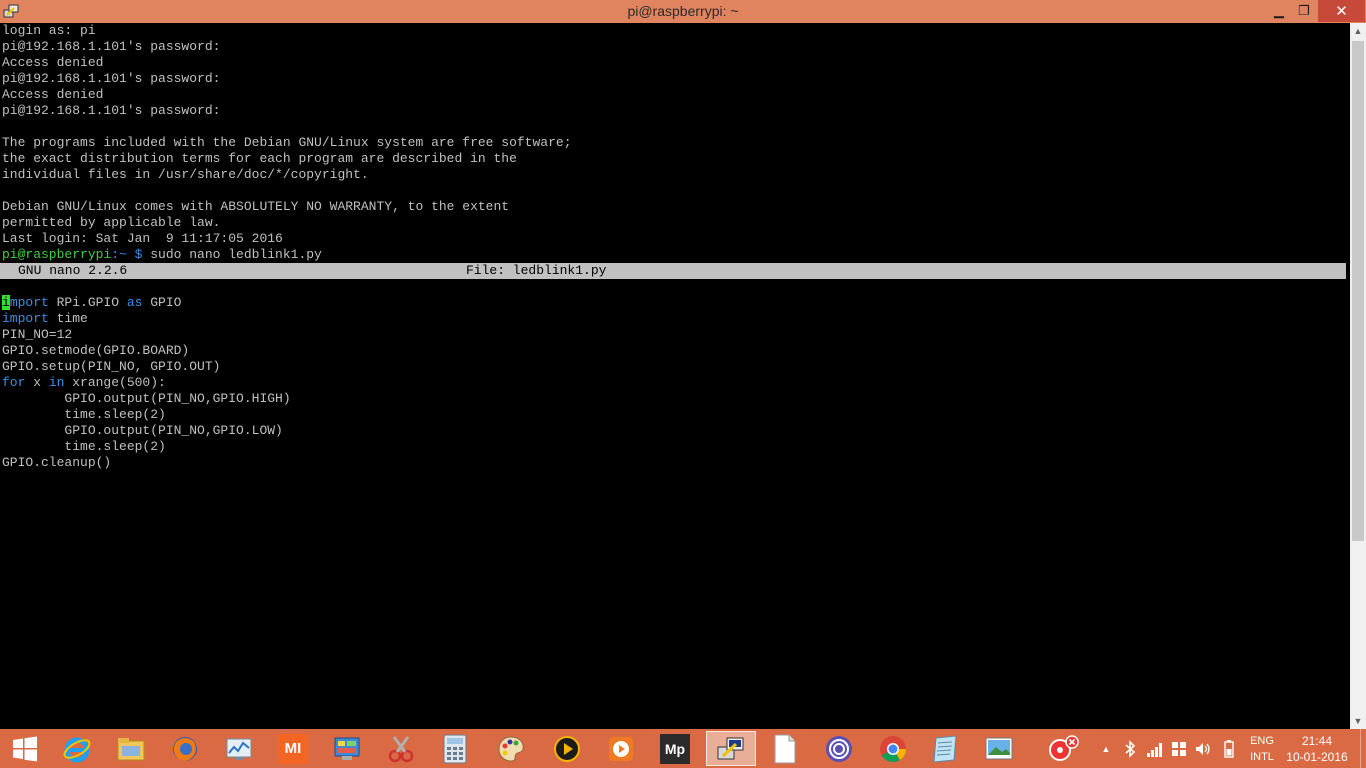 The height and width of the screenshot is (768, 1366). What do you see at coordinates (567, 748) in the screenshot?
I see `media-player-icon` at bounding box center [567, 748].